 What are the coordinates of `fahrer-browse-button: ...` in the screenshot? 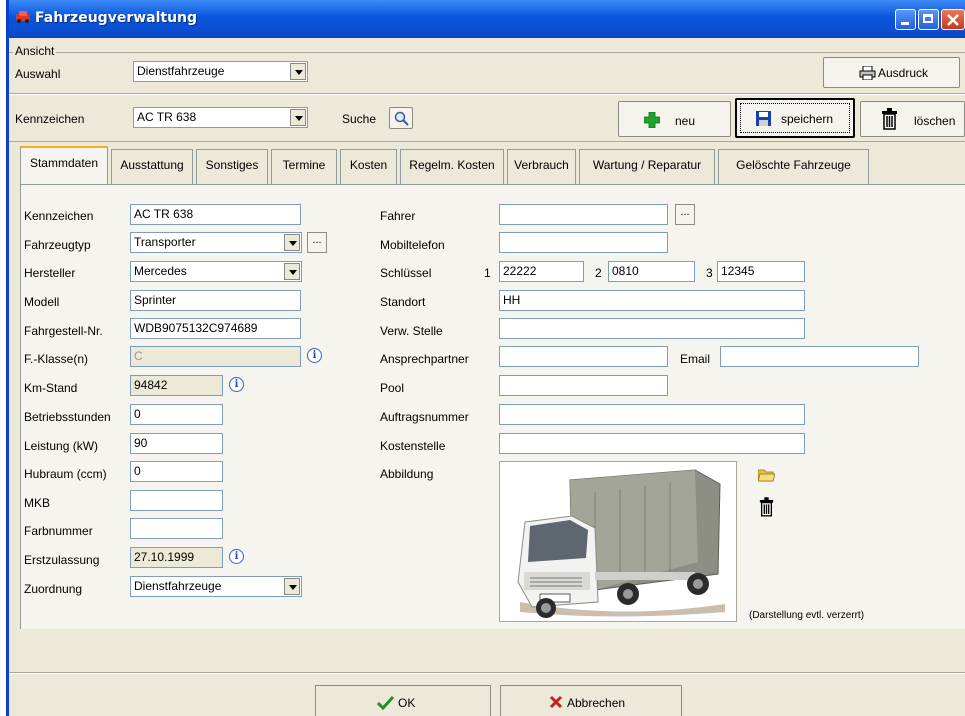 It's located at (685, 214).